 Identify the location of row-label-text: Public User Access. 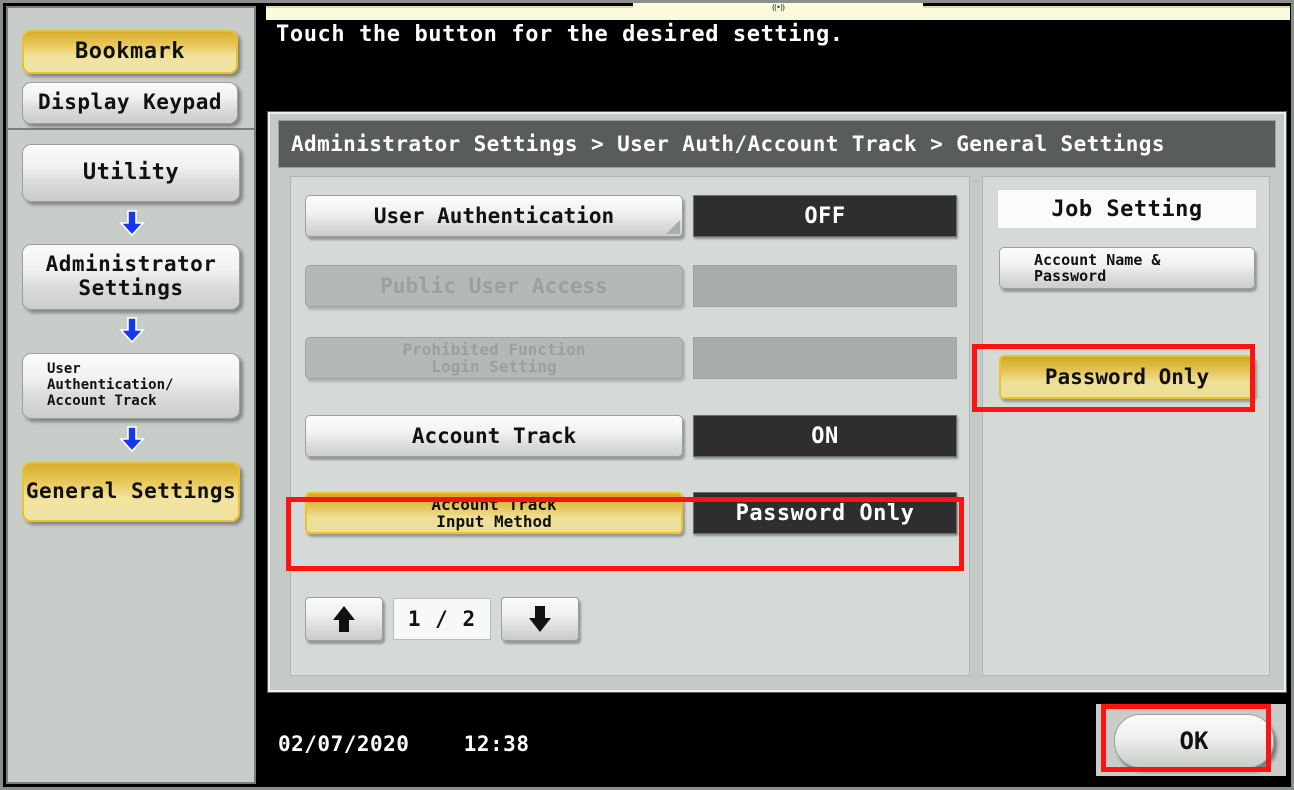
(494, 285).